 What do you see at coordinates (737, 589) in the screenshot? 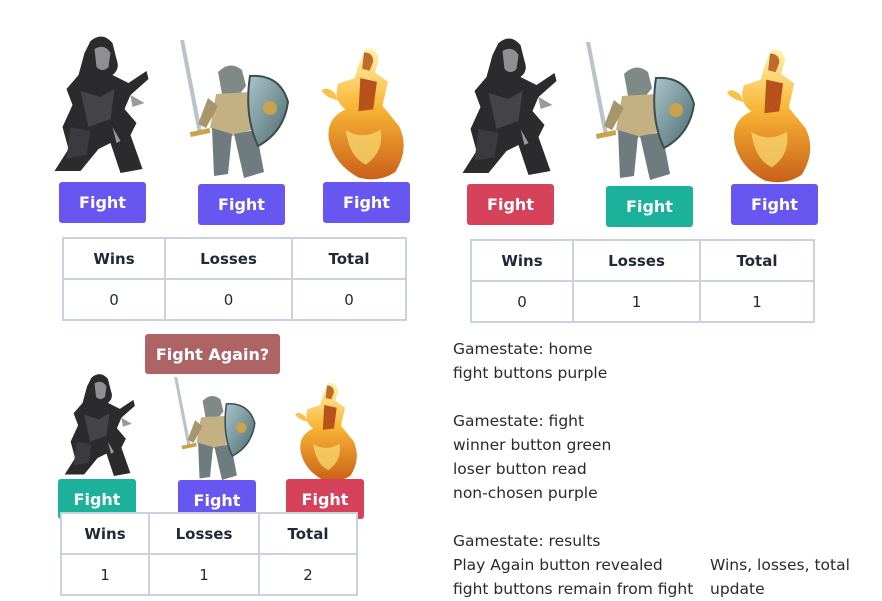
I see `note-line: update` at bounding box center [737, 589].